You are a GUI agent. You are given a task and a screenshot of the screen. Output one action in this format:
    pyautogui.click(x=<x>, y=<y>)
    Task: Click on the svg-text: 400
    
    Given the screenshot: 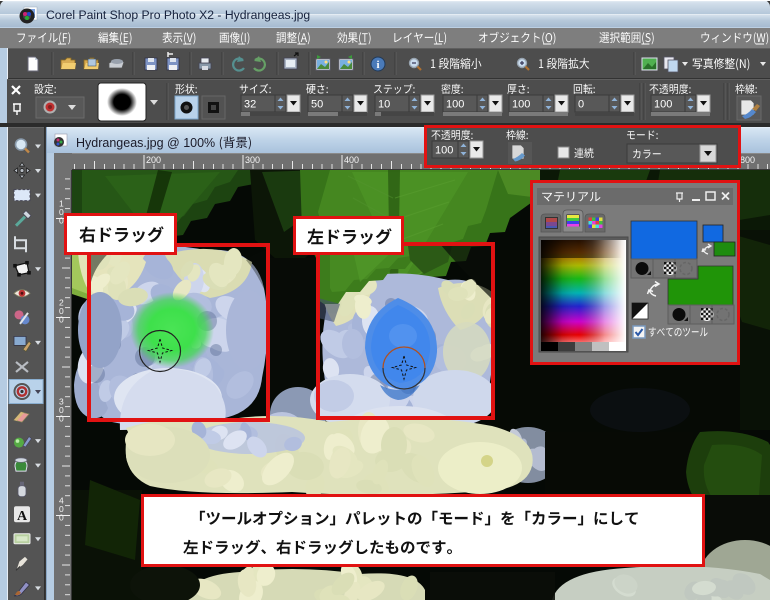 What is the action you would take?
    pyautogui.click(x=351, y=160)
    